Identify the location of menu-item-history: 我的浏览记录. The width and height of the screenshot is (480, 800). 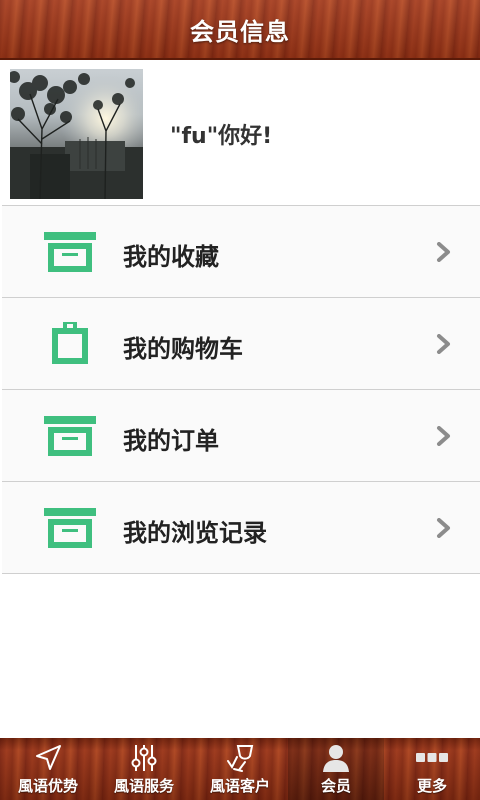
(241, 528).